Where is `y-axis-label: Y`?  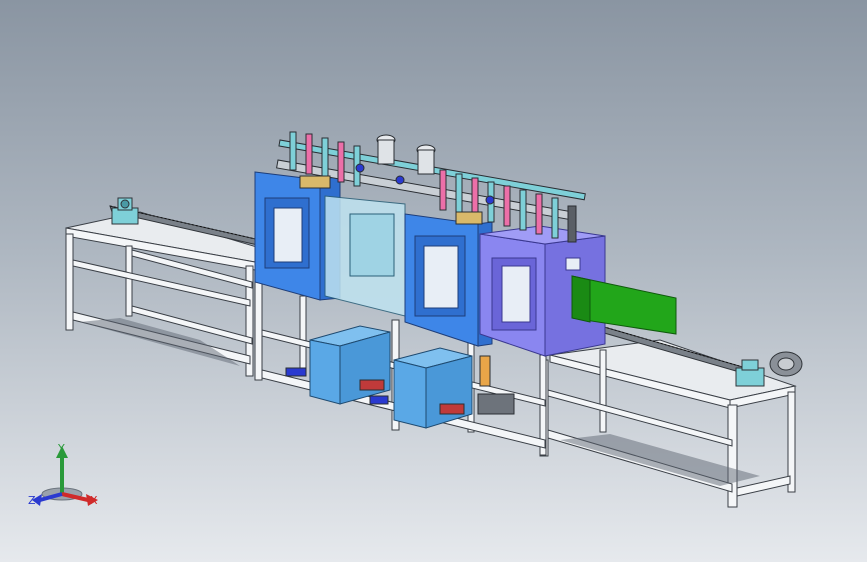
y-axis-label: Y is located at coordinates (61, 448).